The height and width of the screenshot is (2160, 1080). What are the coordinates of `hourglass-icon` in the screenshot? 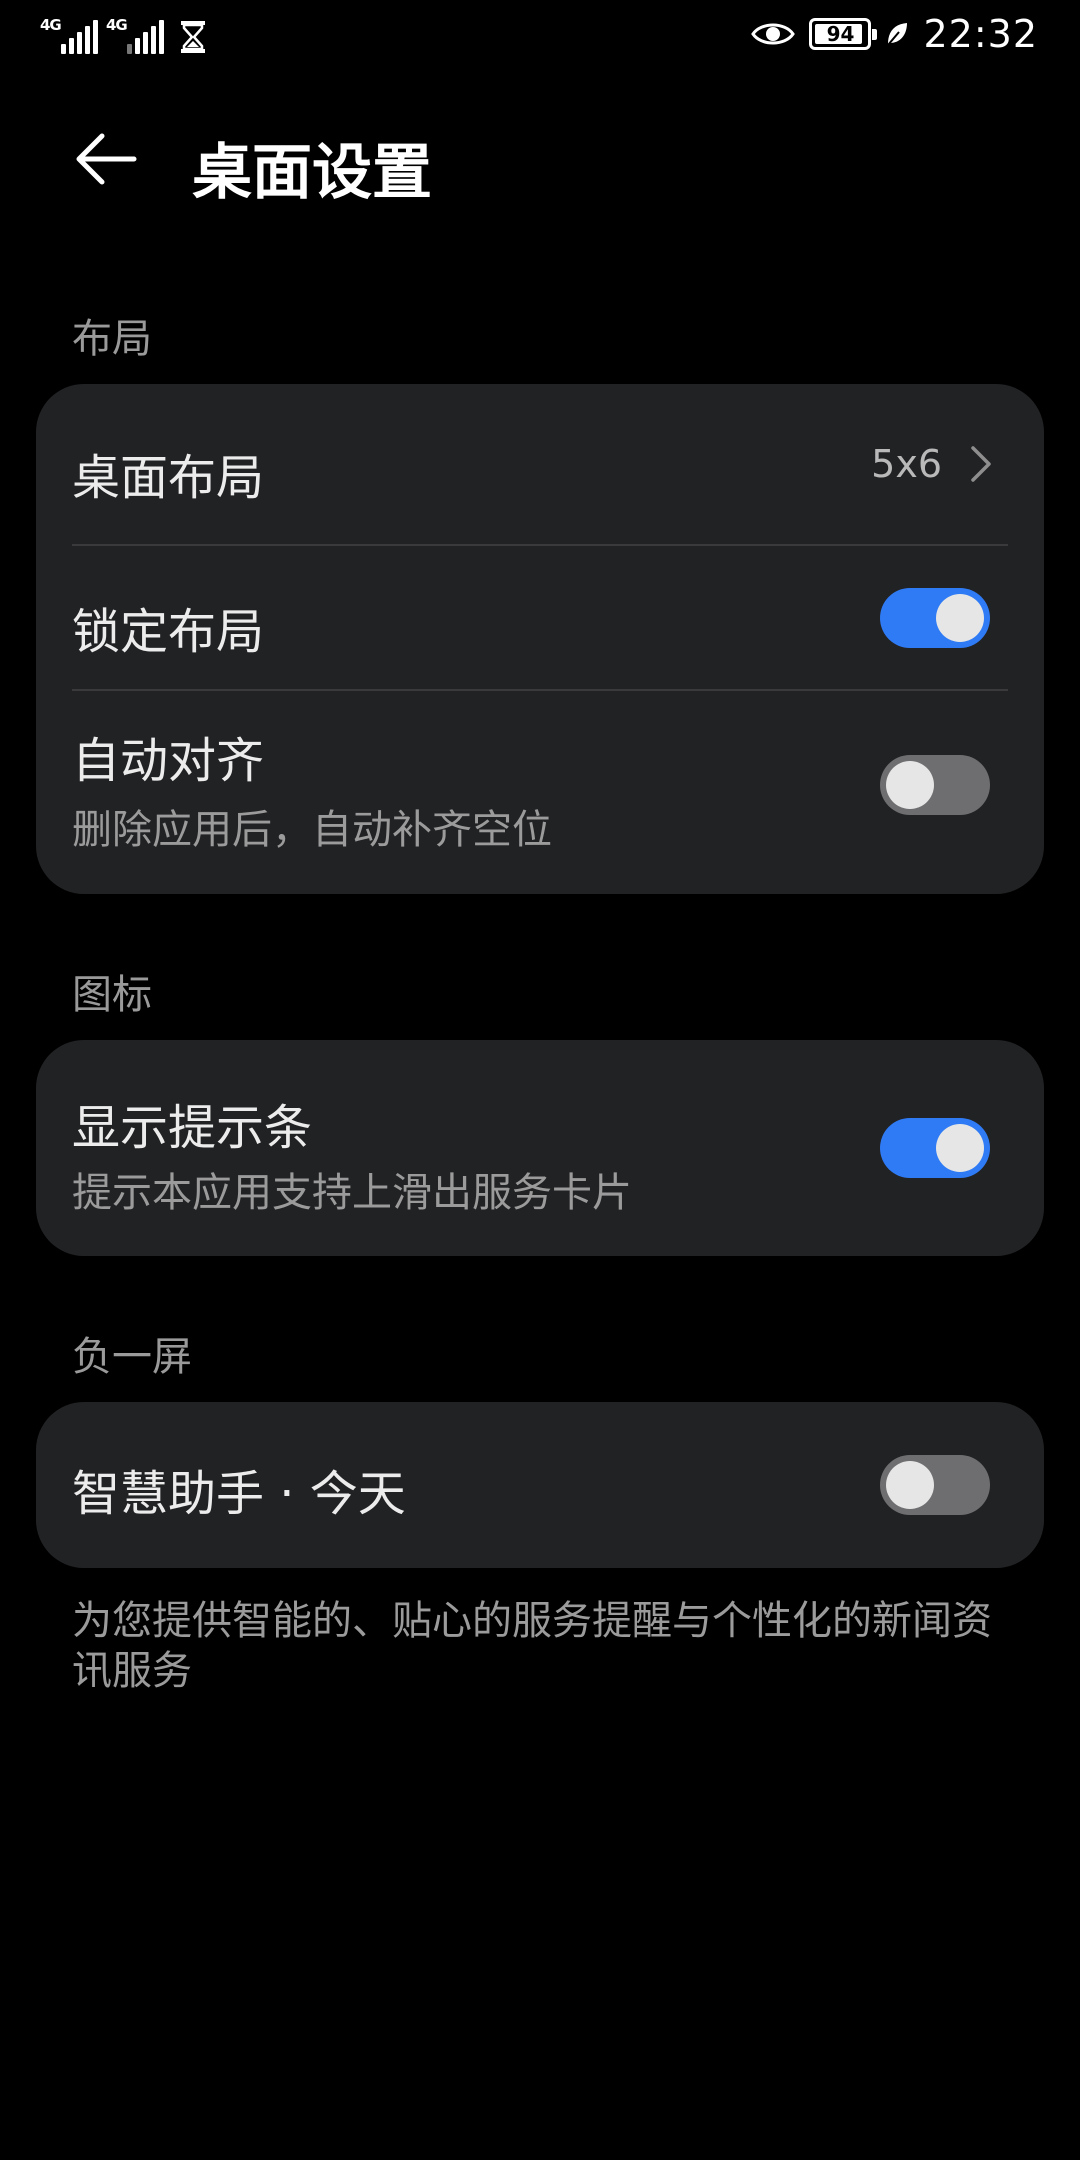 It's located at (193, 37).